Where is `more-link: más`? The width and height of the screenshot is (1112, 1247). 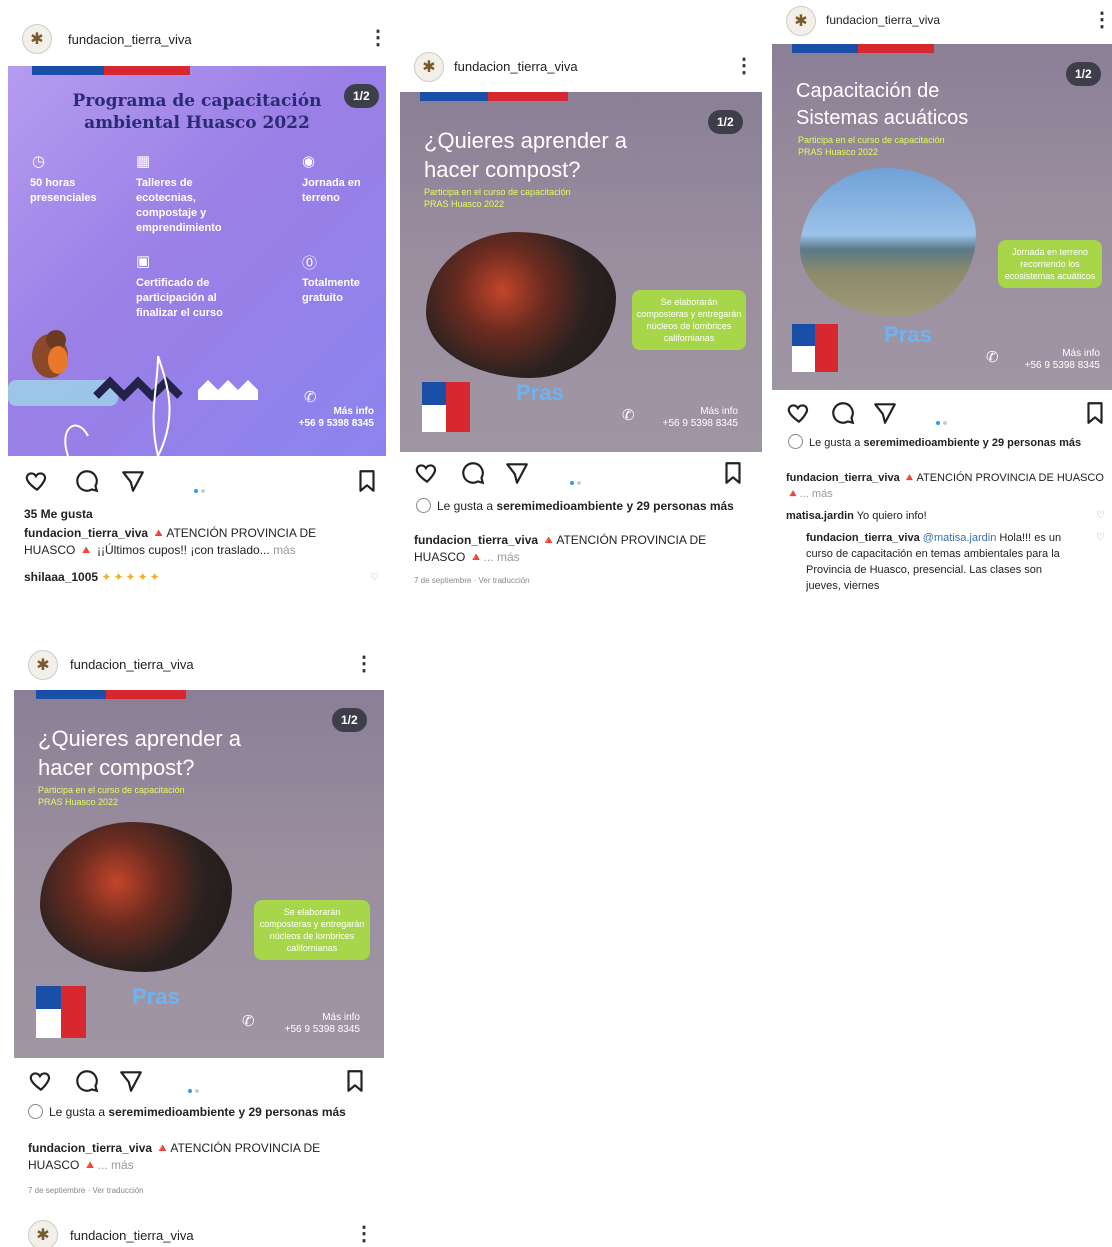 more-link: más is located at coordinates (284, 550).